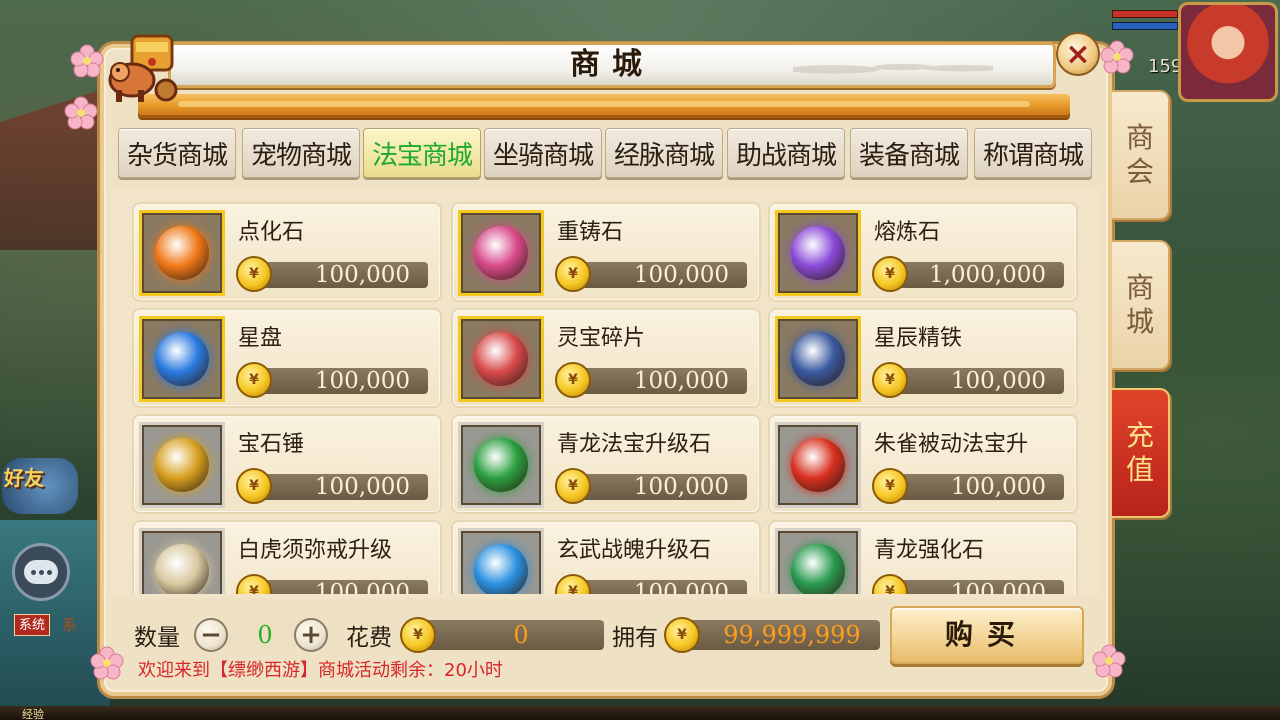 This screenshot has width=1280, height=720. I want to click on item-name: 青龙法宝升级石, so click(634, 444).